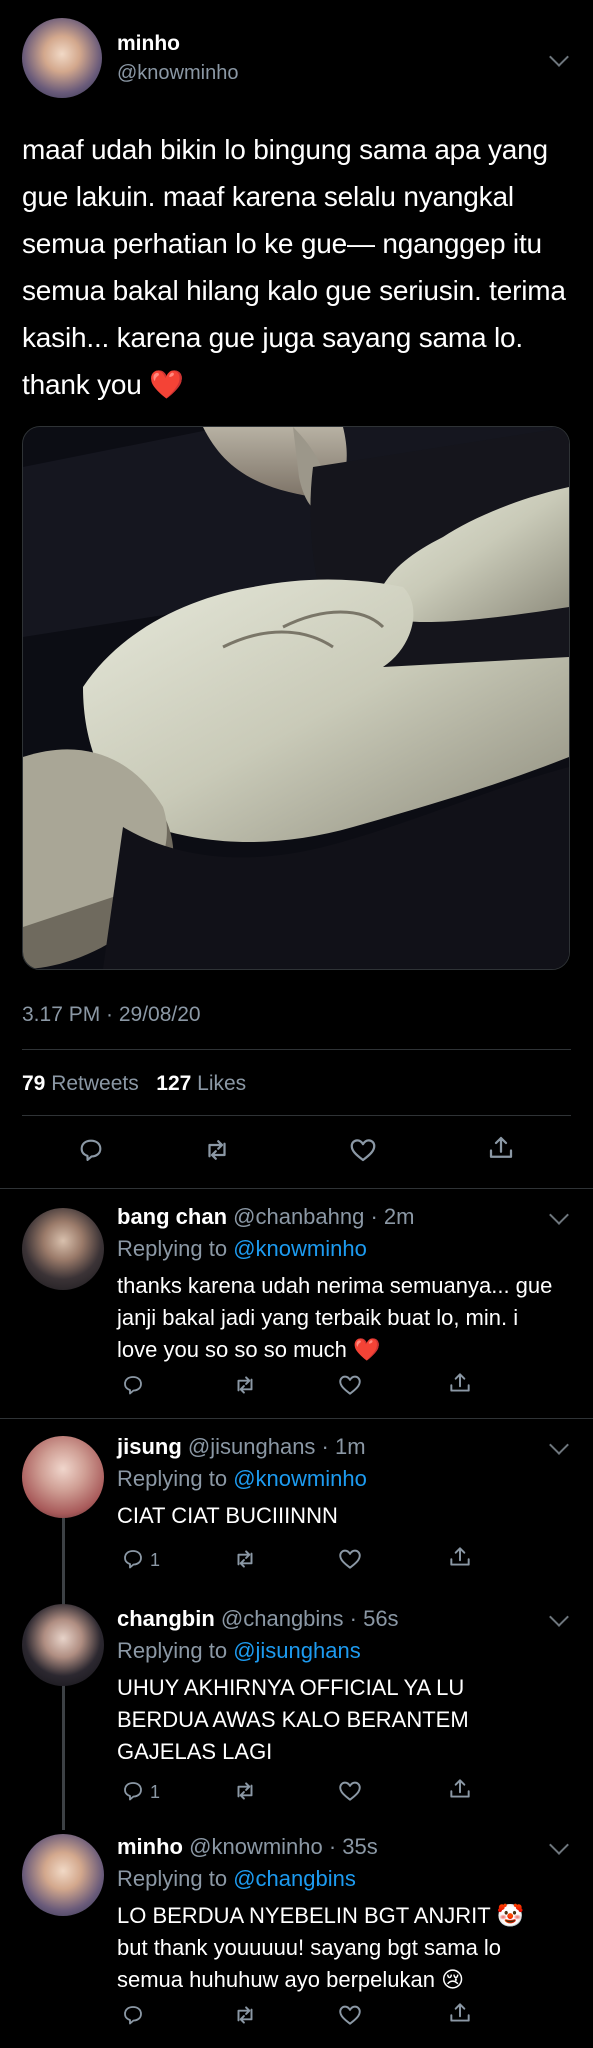 Image resolution: width=593 pixels, height=2048 pixels. What do you see at coordinates (294, 1878) in the screenshot?
I see `replying-to-mention: @changbins` at bounding box center [294, 1878].